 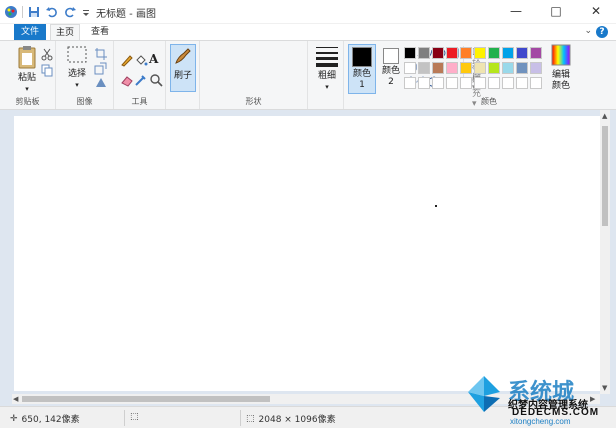 I want to click on ribbon-tabs: 文件 主页 查看 ⌄ ?, so click(x=308, y=32).